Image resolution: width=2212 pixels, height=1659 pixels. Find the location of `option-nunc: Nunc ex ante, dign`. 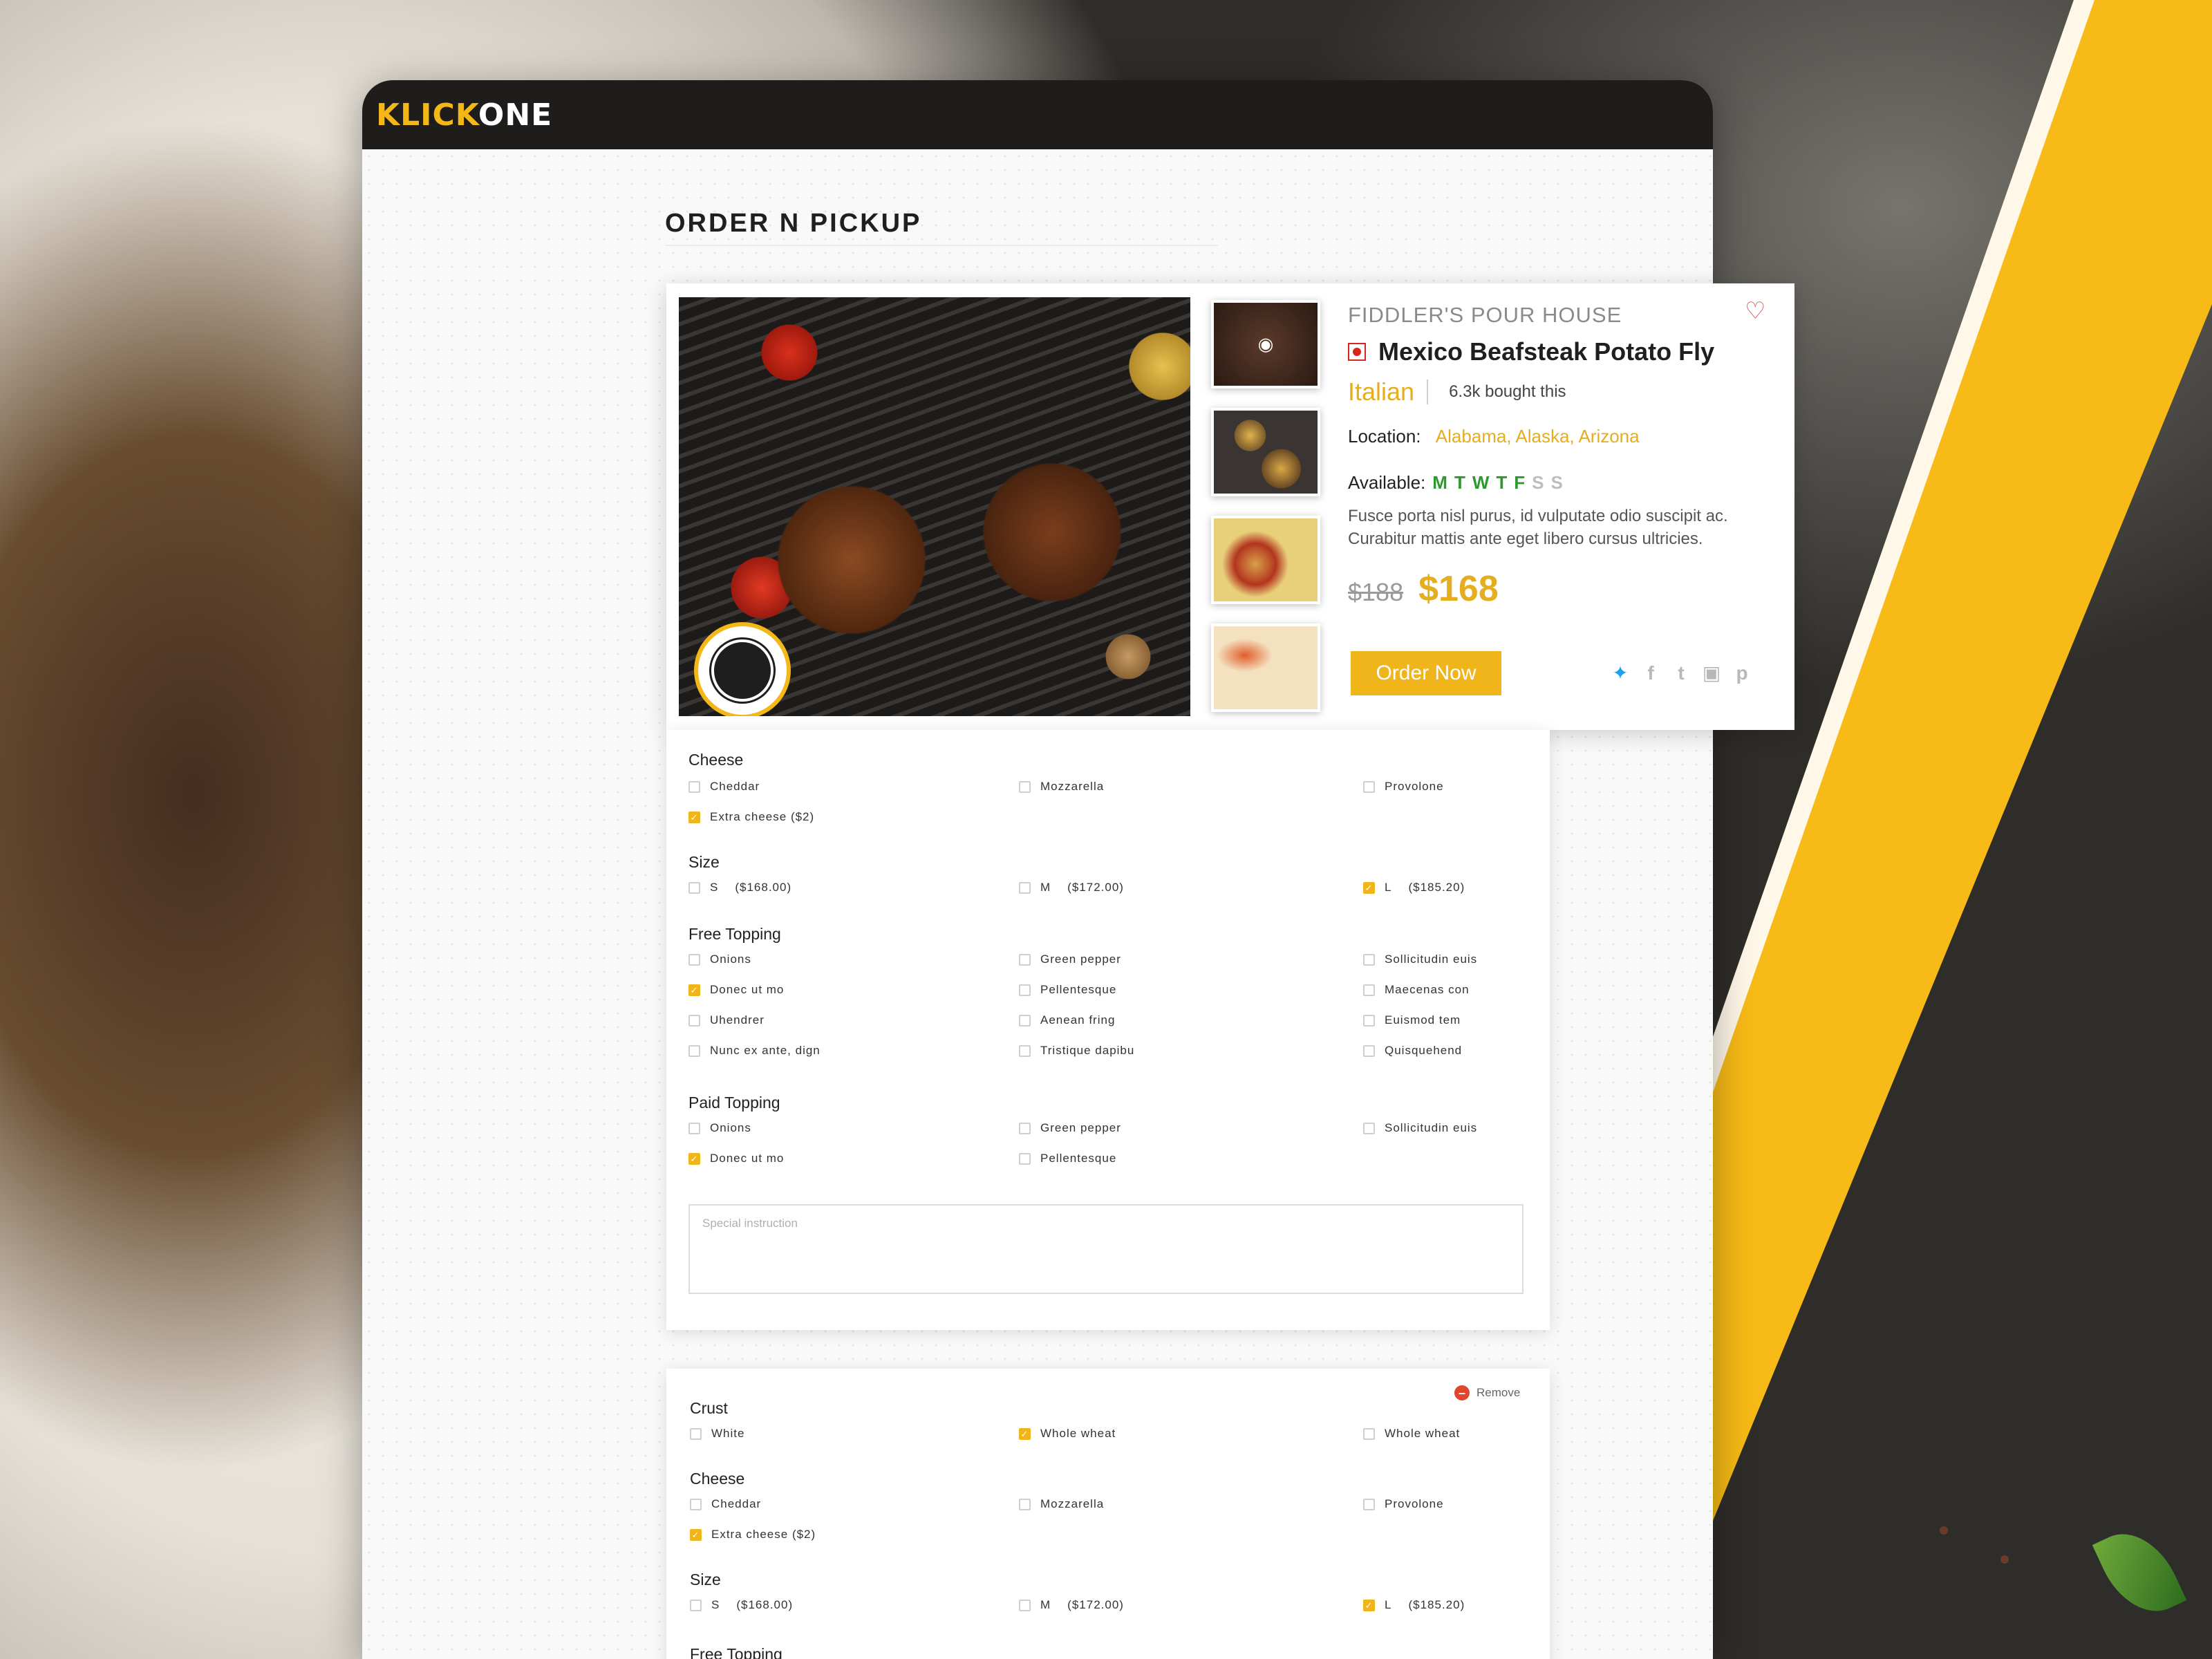

option-nunc: Nunc ex ante, dign is located at coordinates (754, 1051).